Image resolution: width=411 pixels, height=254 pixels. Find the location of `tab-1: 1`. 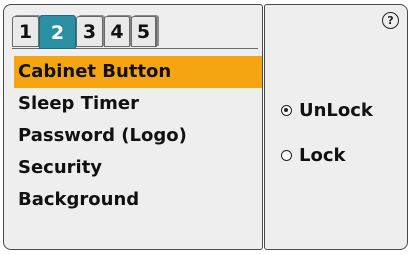

tab-1: 1 is located at coordinates (25, 31).